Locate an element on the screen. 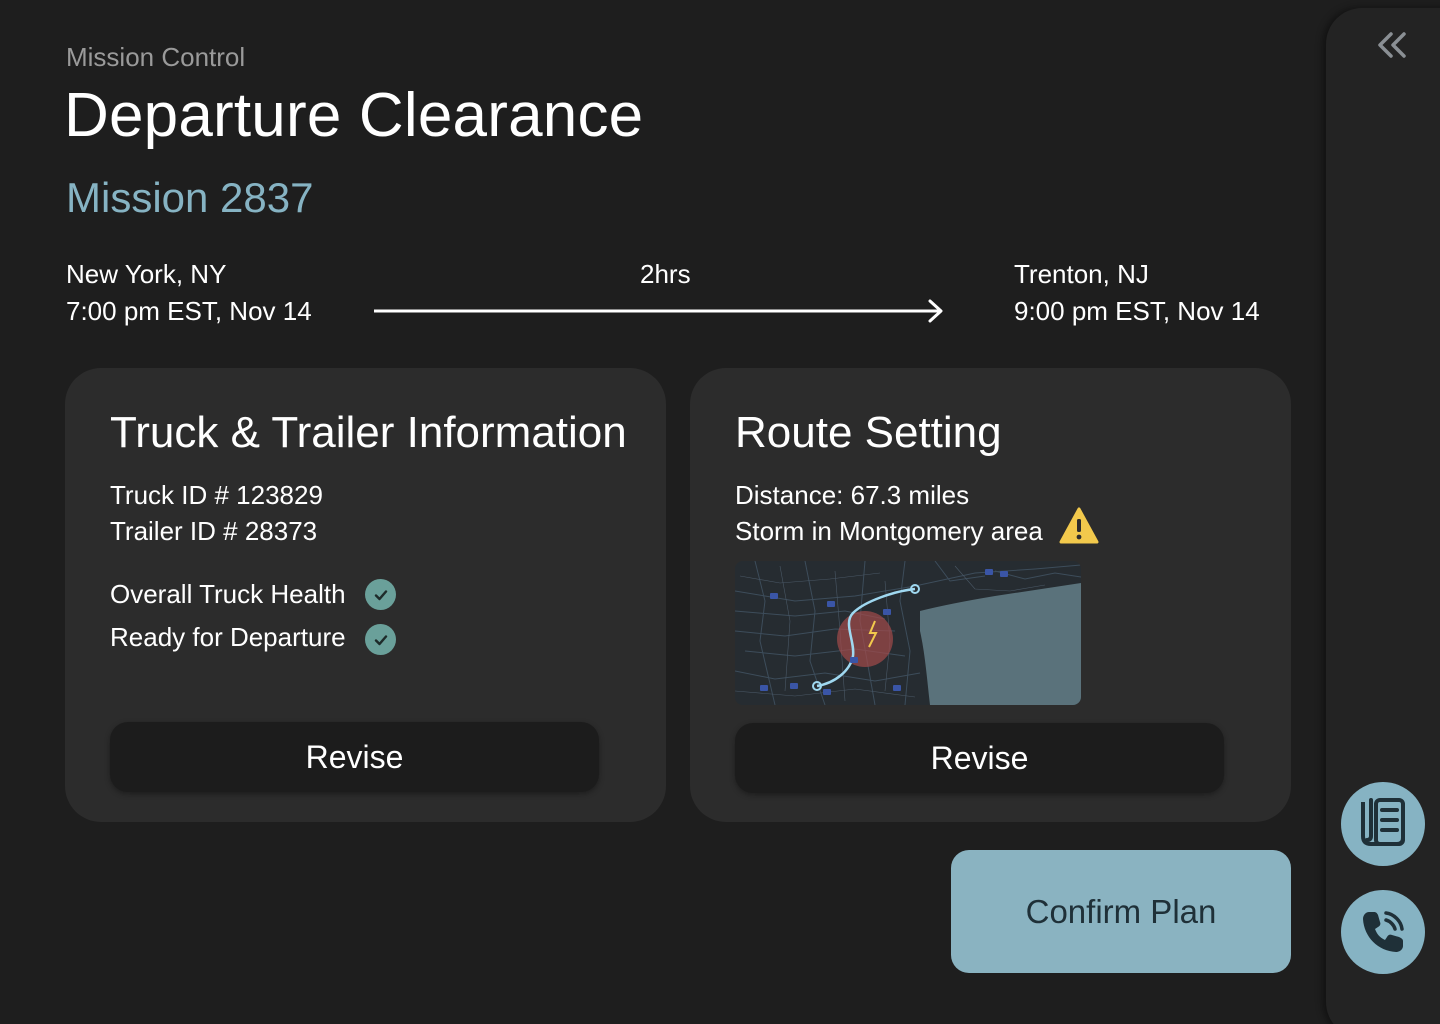 The image size is (1440, 1024). route-destination: Trenton, NJ 9:00 pm EST, Nov 14 is located at coordinates (1137, 293).